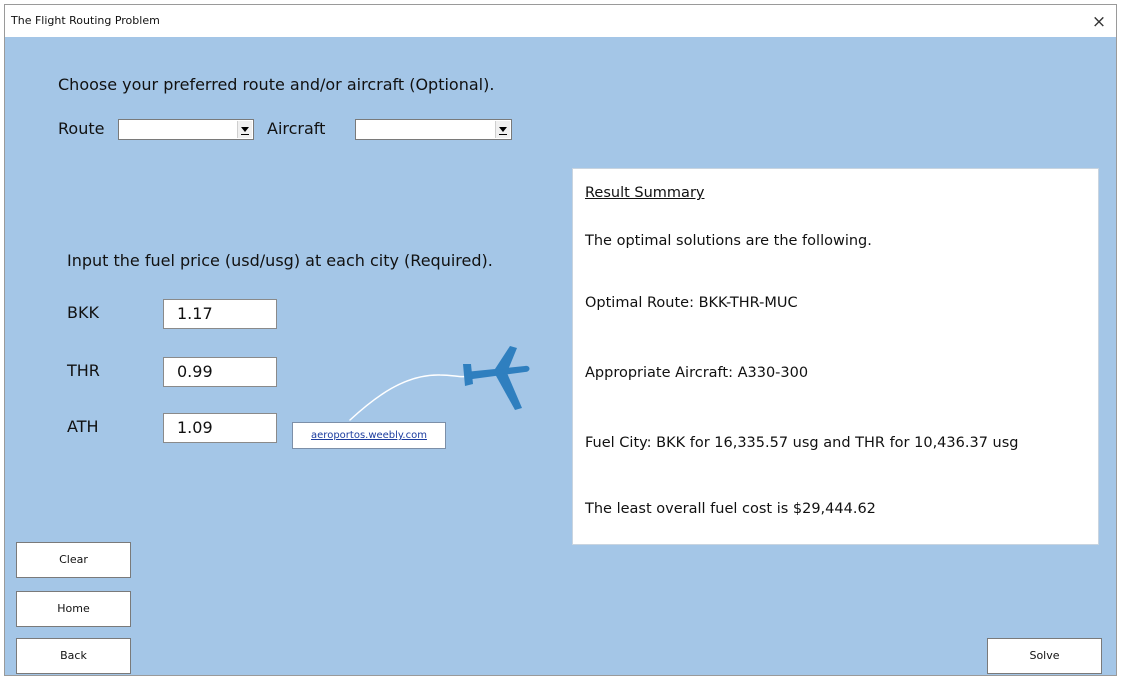 This screenshot has width=1121, height=680. Describe the element at coordinates (439, 383) in the screenshot. I see `airplane-icon` at that location.